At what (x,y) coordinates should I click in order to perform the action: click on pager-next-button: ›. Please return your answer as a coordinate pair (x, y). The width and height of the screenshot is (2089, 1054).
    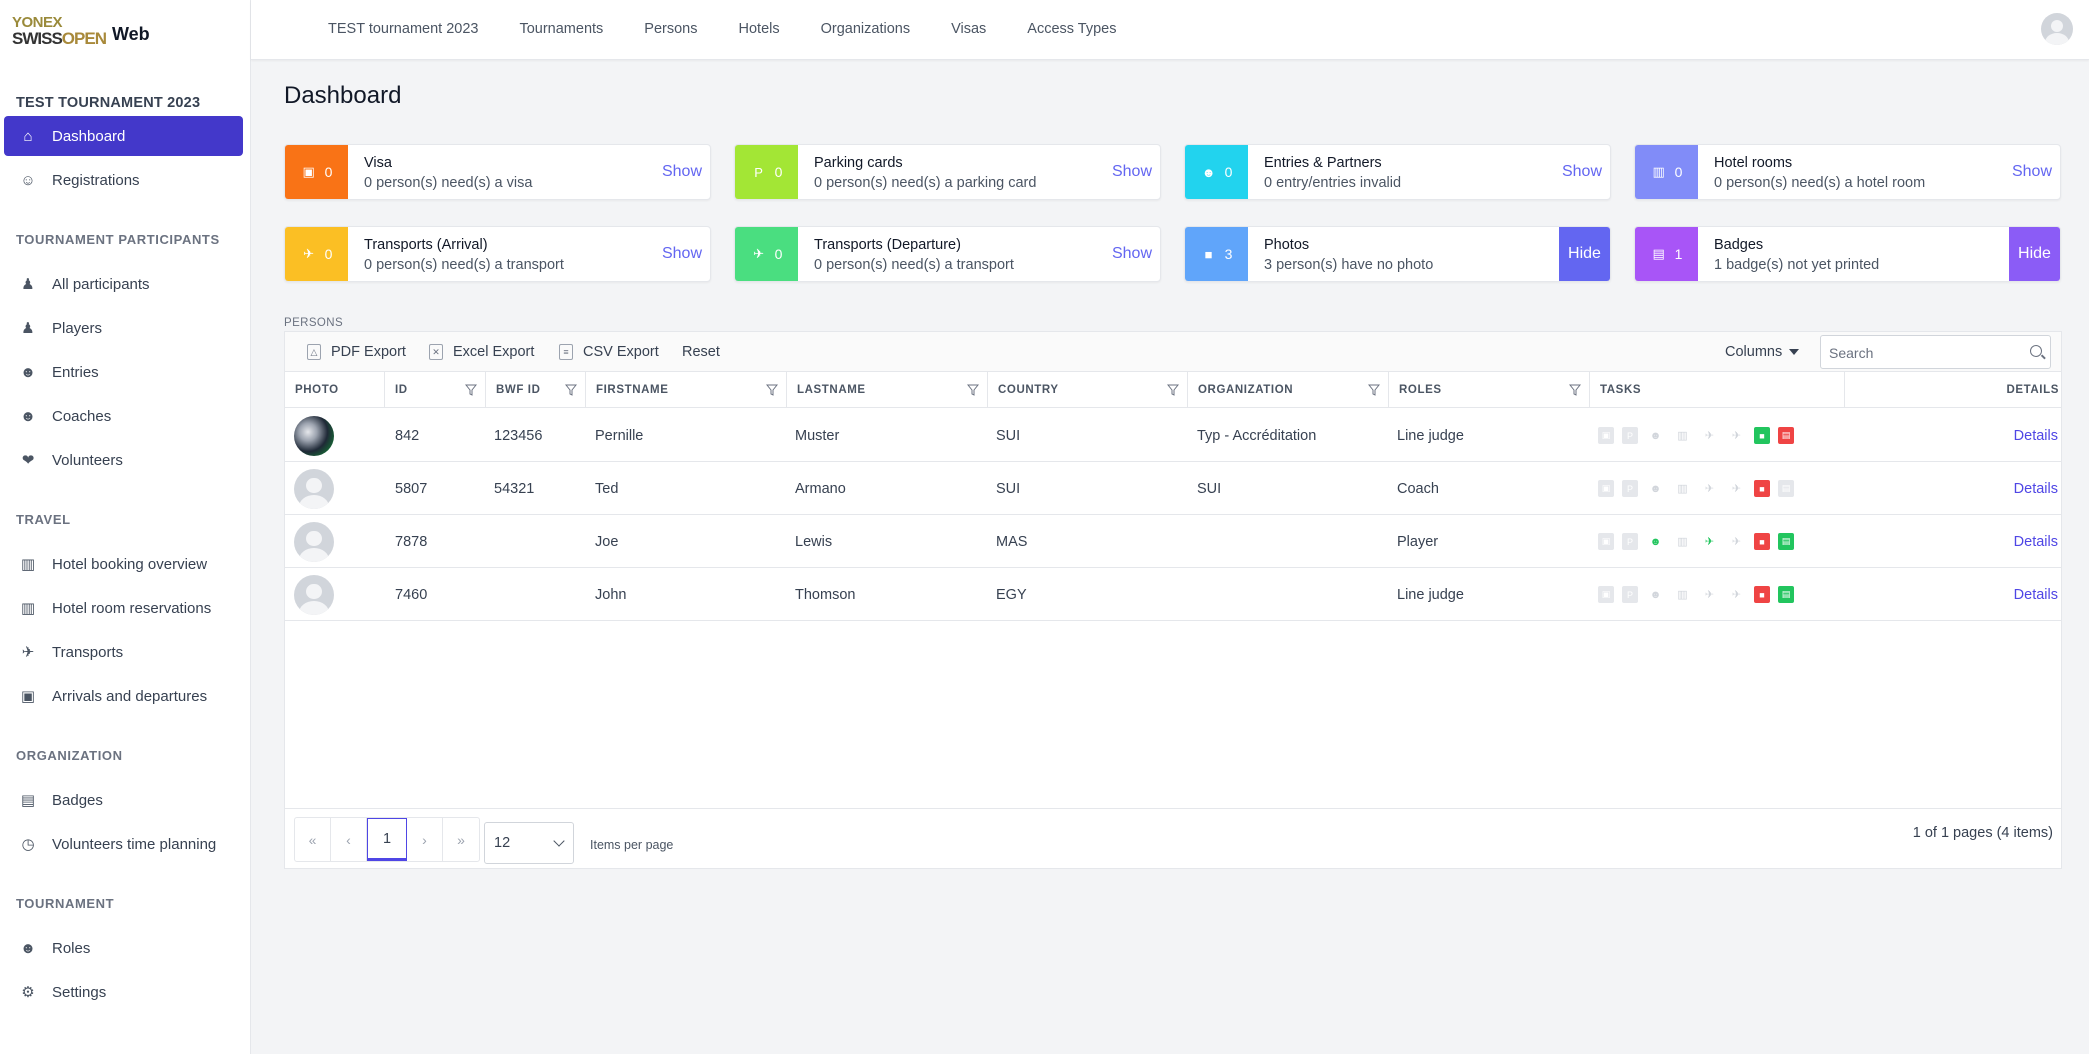
    Looking at the image, I should click on (425, 839).